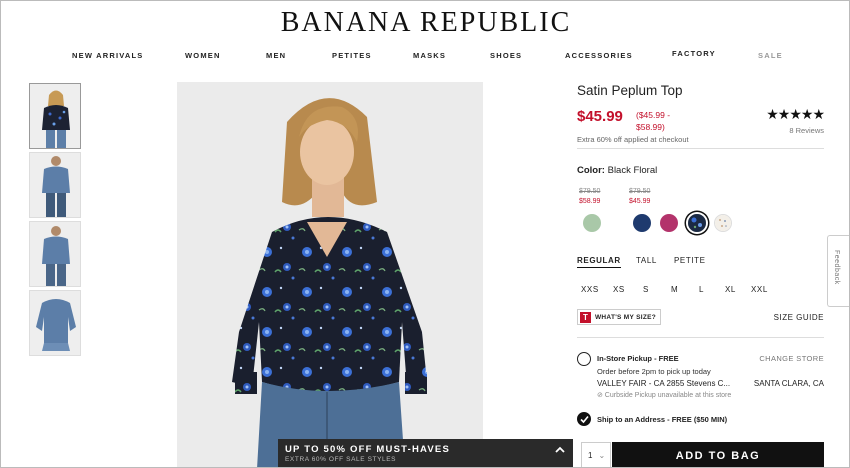 This screenshot has height=468, width=850. I want to click on pickup-radio, so click(584, 359).